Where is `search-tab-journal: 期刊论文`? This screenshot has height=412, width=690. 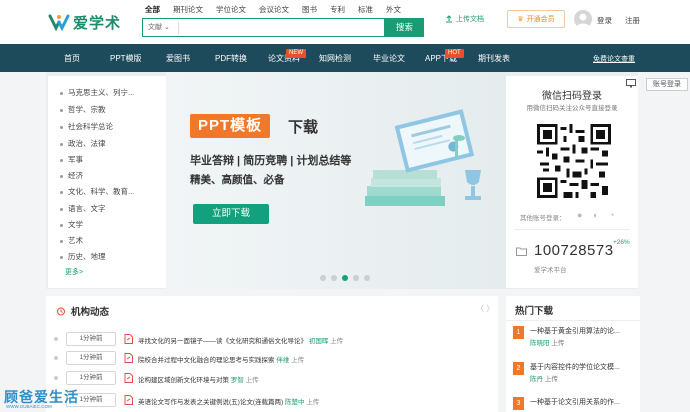
search-tab-journal: 期刊论文 is located at coordinates (188, 9).